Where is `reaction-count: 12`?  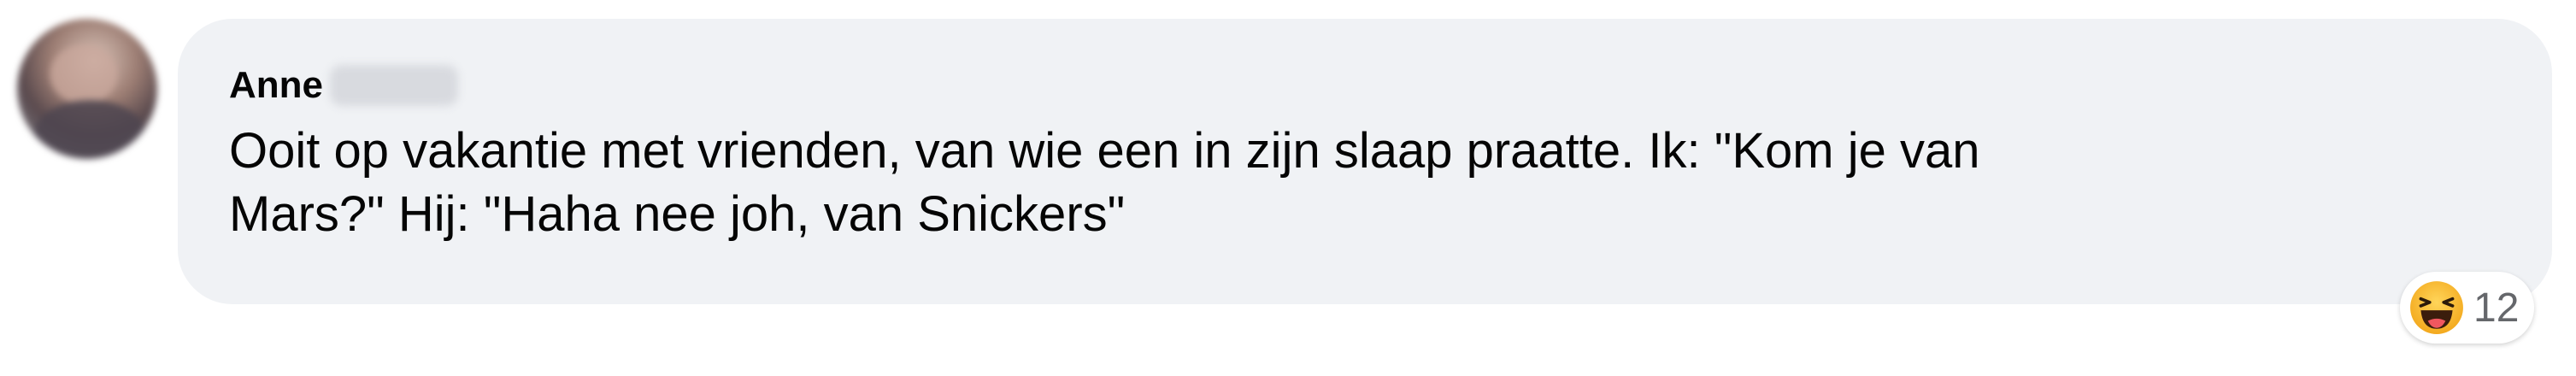 reaction-count: 12 is located at coordinates (2496, 308).